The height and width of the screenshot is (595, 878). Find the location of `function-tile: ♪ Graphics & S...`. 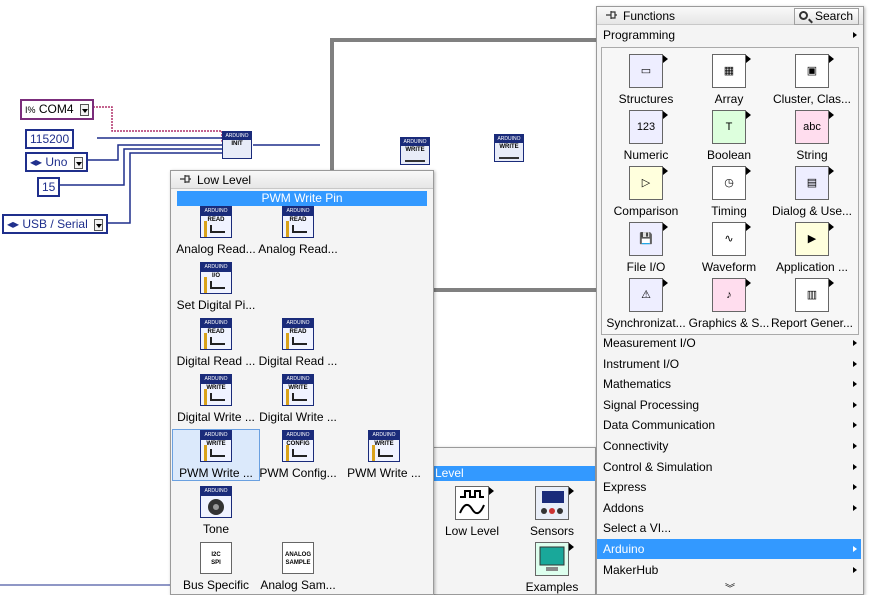

function-tile: ♪ Graphics & S... is located at coordinates (729, 304).